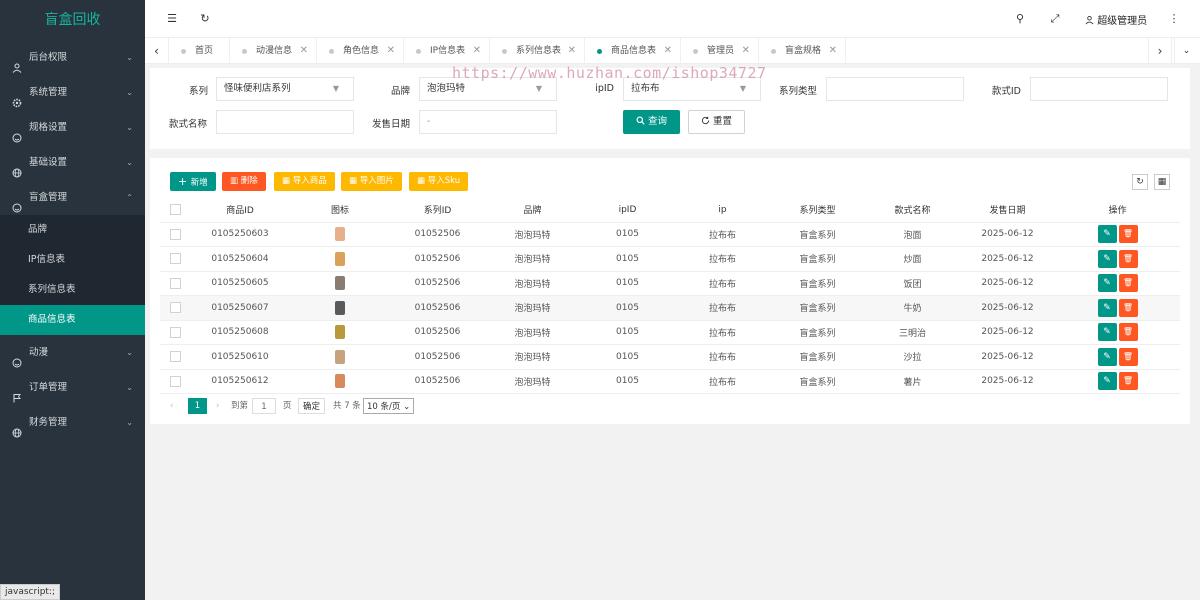 This screenshot has width=1200, height=600. I want to click on tab-blindbox-spec: 盲盒规格 ✕, so click(802, 51).